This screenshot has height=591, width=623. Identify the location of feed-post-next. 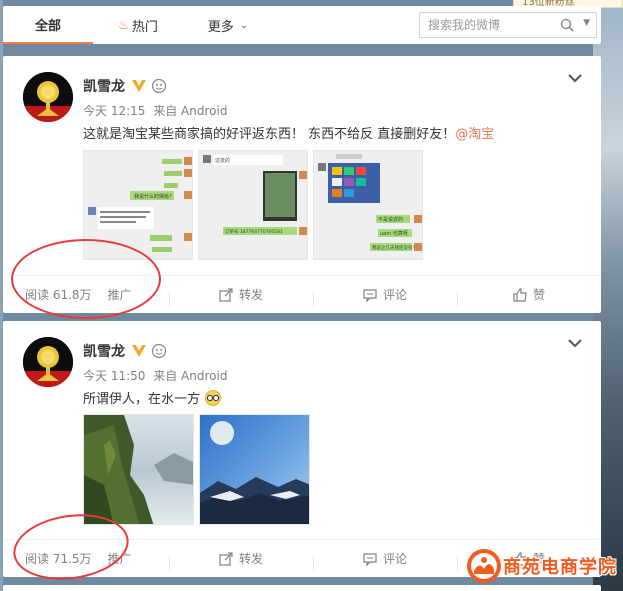
(302, 588).